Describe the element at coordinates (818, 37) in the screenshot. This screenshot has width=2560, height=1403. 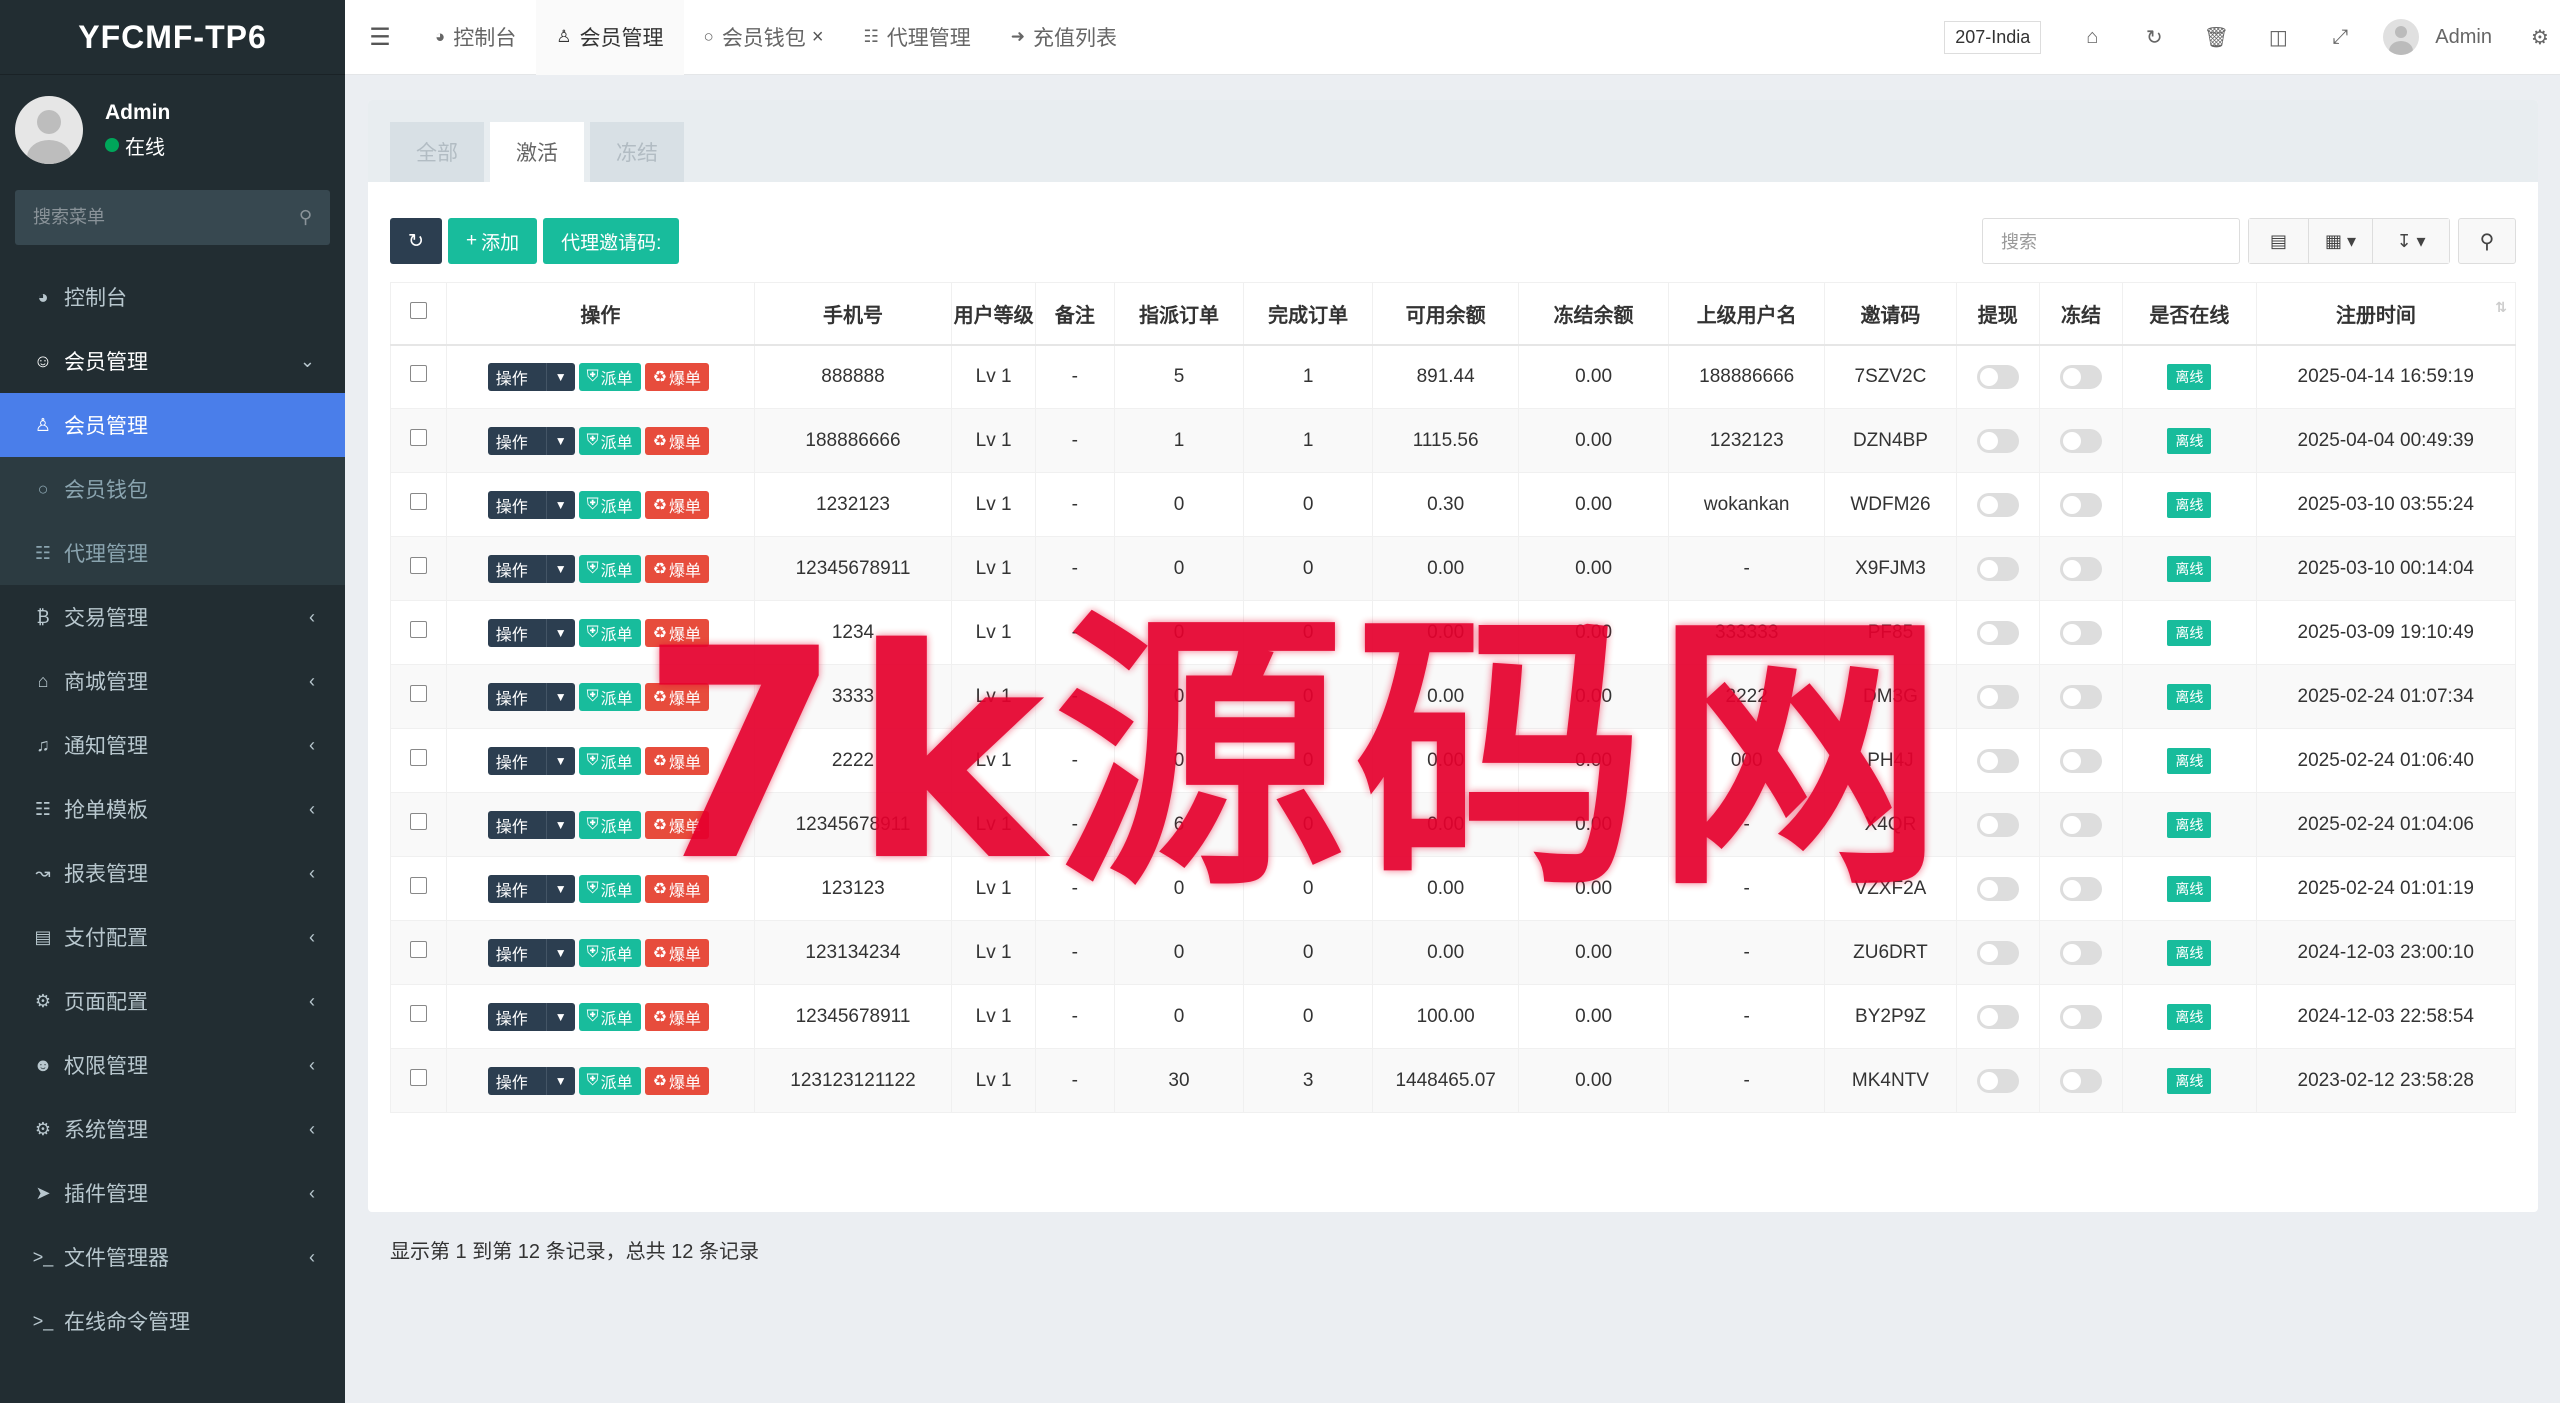
I see `close-icon: ×` at that location.